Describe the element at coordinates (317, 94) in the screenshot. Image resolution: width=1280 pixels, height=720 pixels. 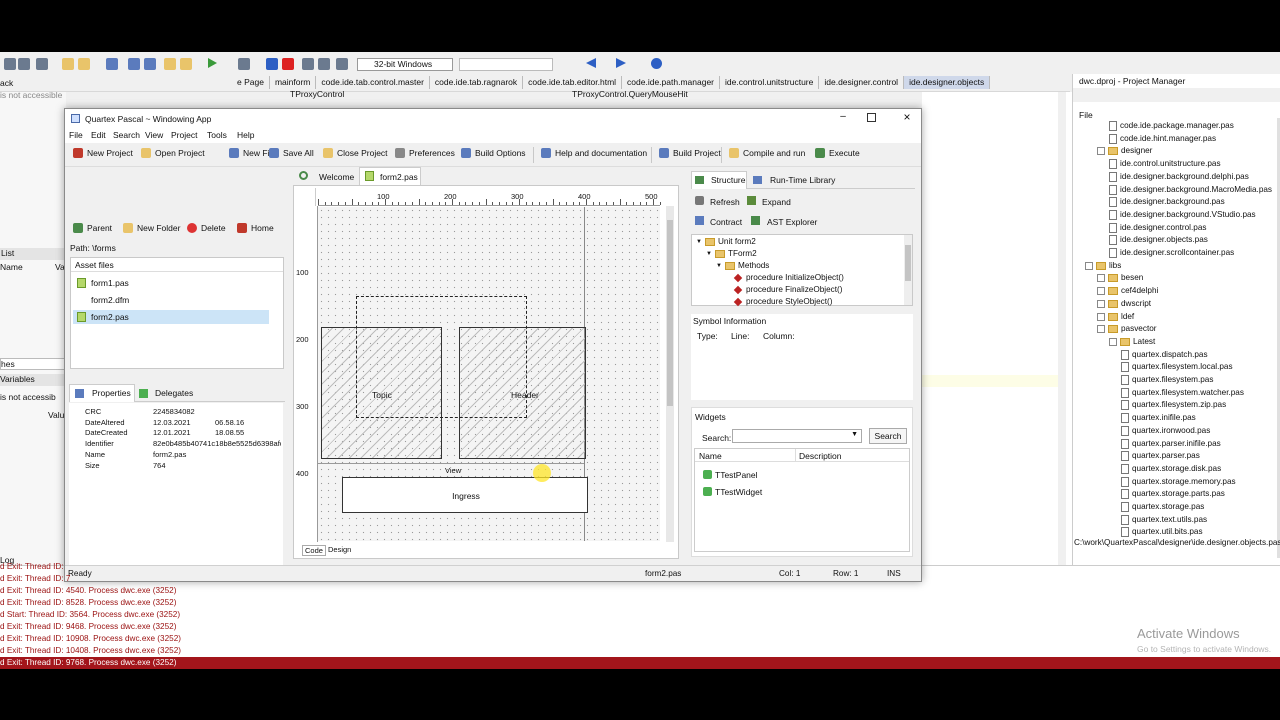
I see `class-selector: TProxyControl` at that location.